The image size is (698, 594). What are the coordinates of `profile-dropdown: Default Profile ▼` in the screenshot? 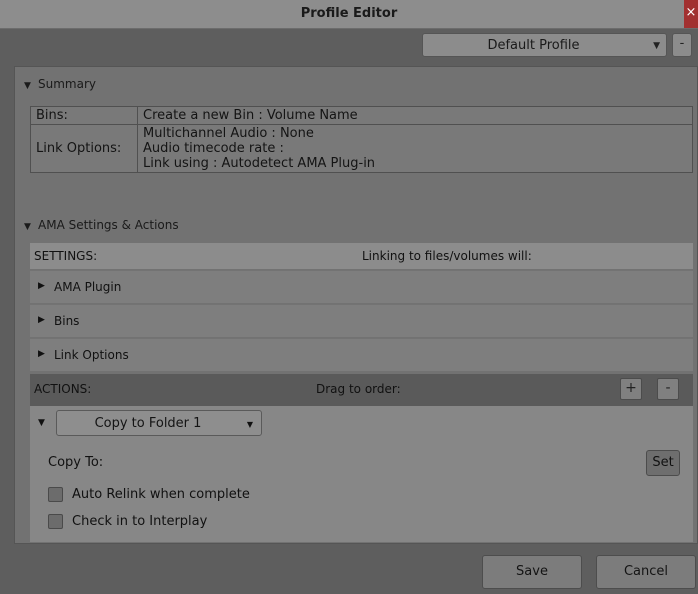 It's located at (544, 45).